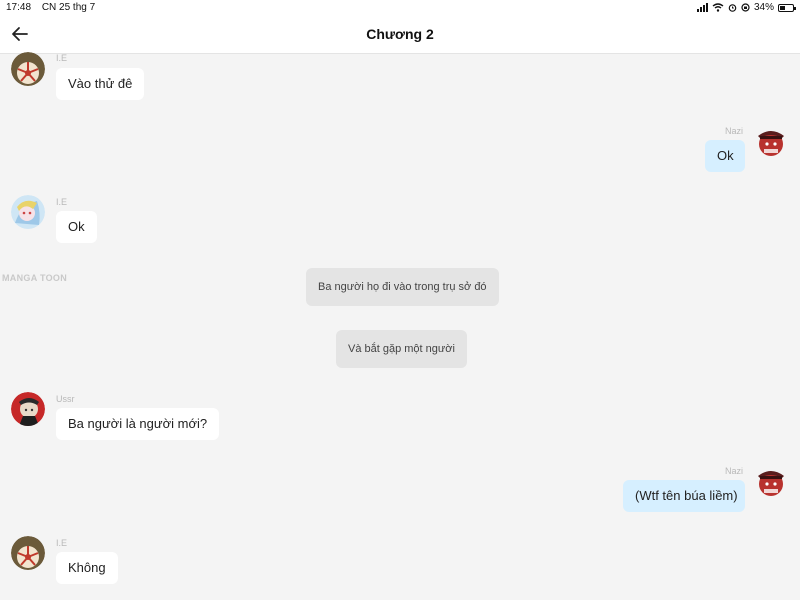 The image size is (800, 600). I want to click on message-bubble: Không, so click(87, 568).